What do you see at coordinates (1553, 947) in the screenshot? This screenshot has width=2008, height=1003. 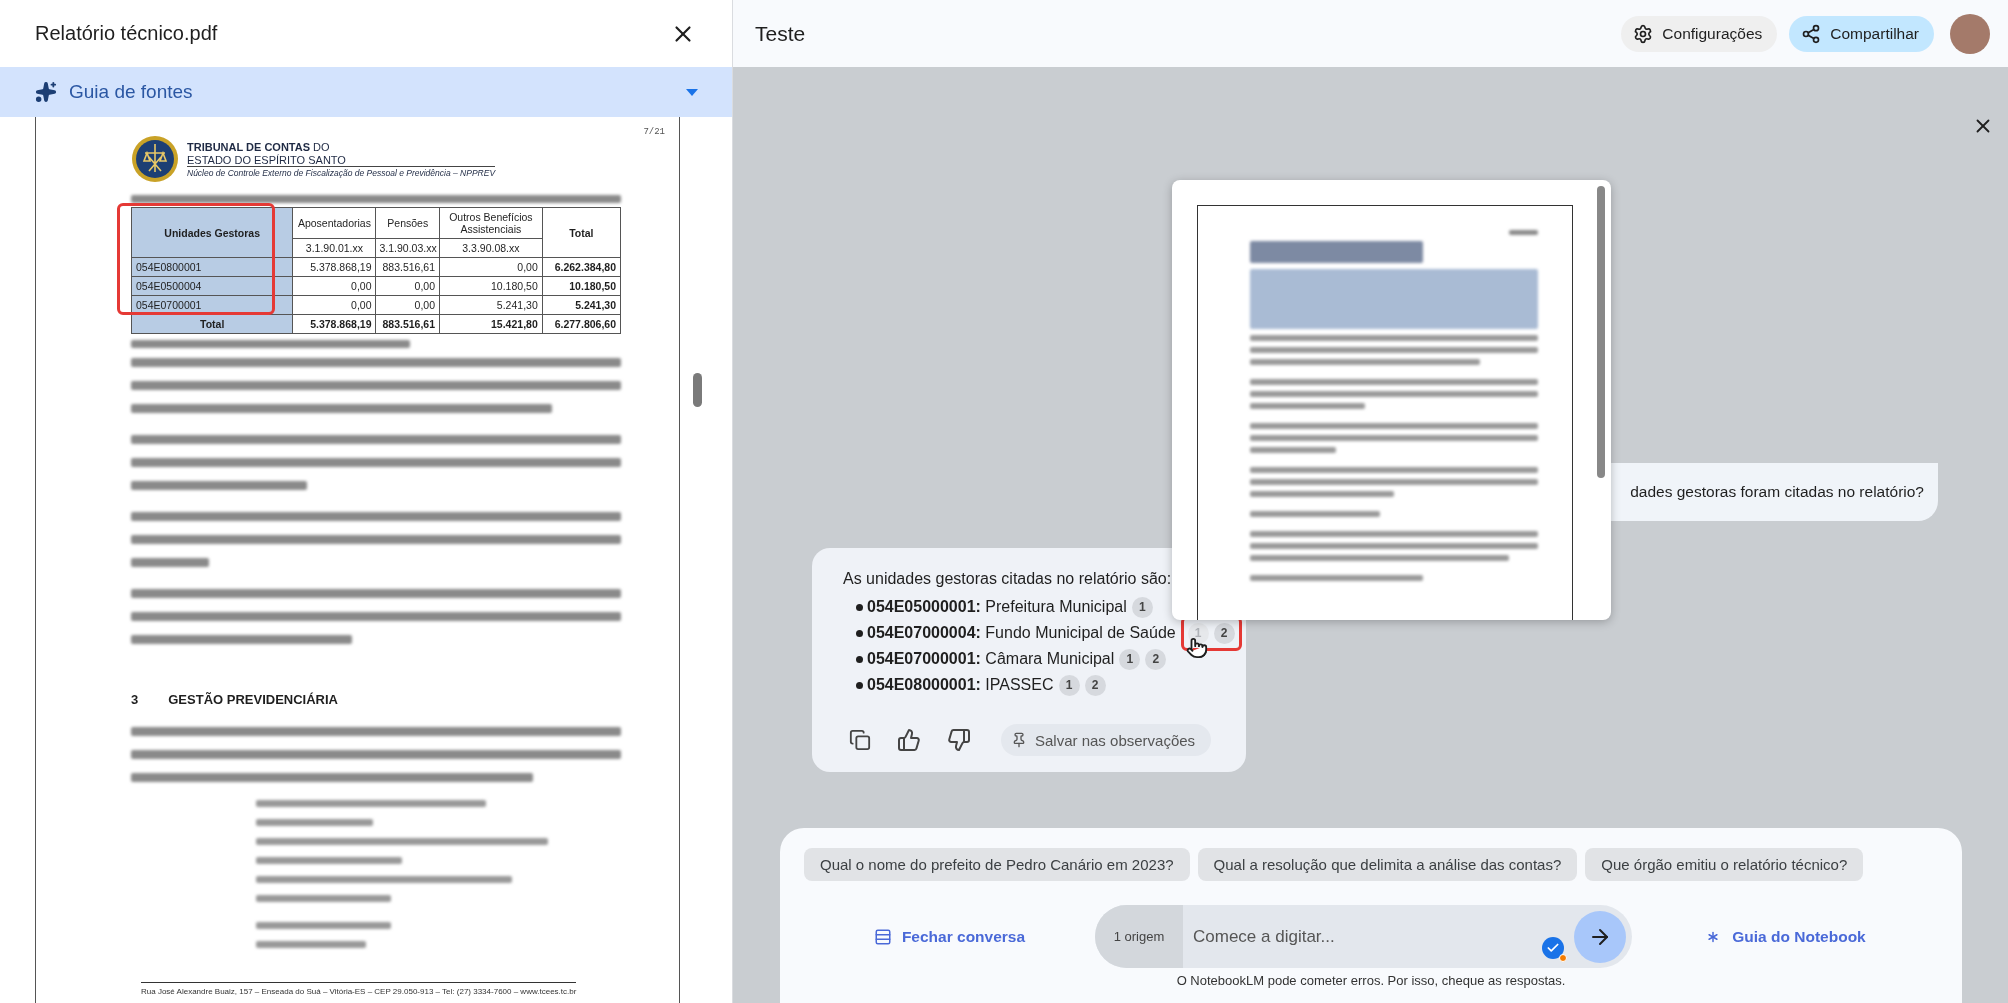 I see `verified-badge-icon` at bounding box center [1553, 947].